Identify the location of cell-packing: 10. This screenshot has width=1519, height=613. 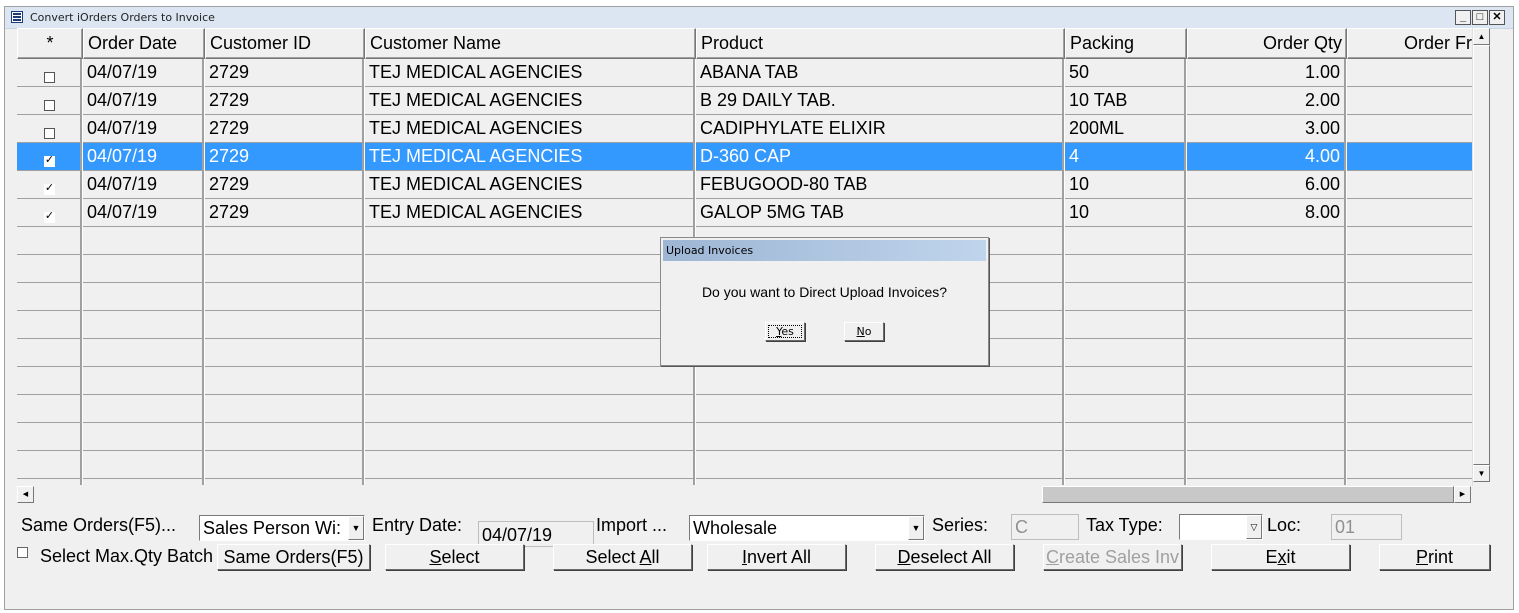
(1124, 185).